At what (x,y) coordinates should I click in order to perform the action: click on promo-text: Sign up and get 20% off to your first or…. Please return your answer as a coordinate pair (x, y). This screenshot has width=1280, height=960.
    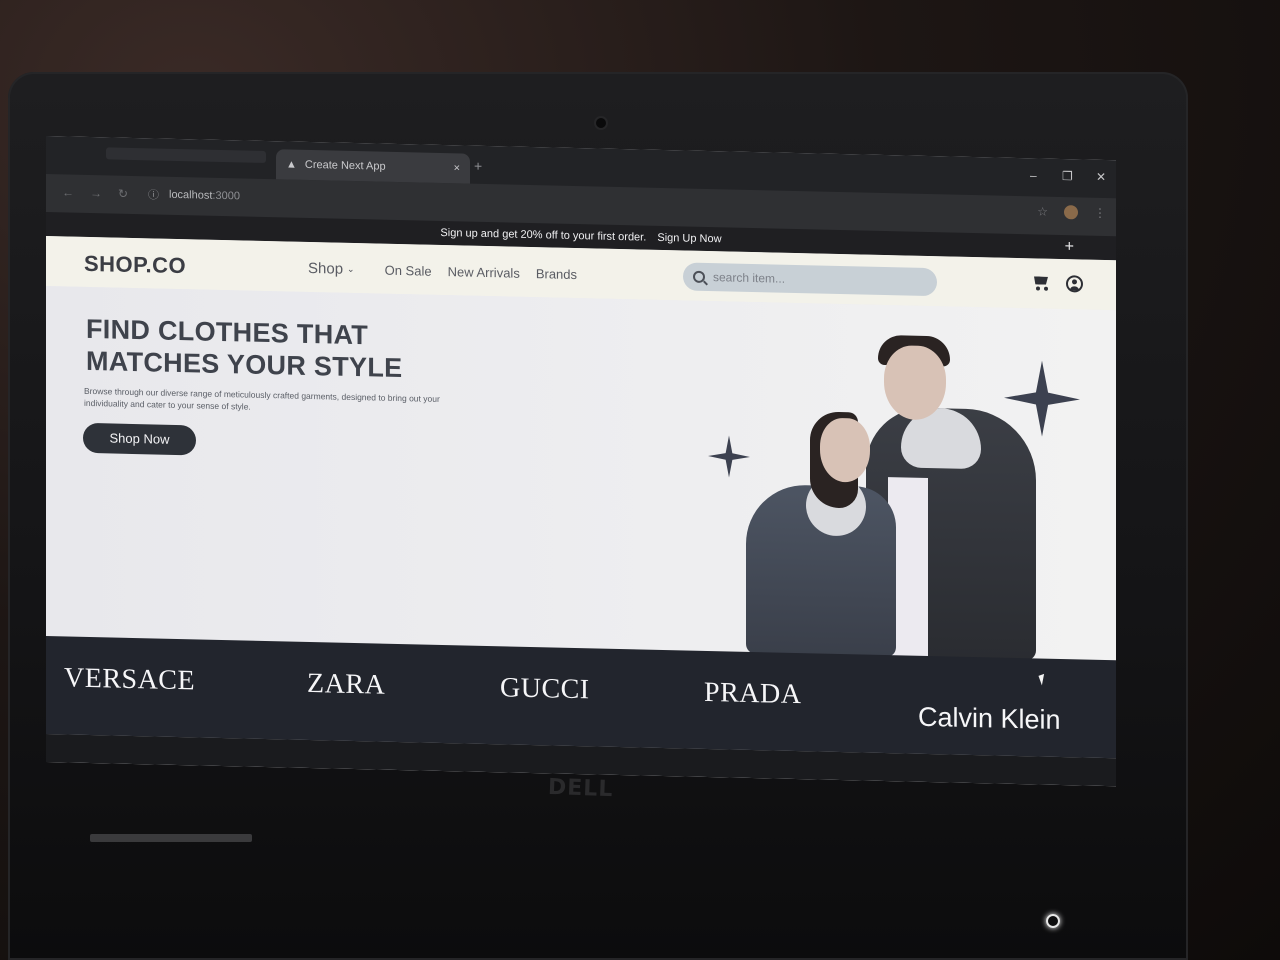
    Looking at the image, I should click on (543, 235).